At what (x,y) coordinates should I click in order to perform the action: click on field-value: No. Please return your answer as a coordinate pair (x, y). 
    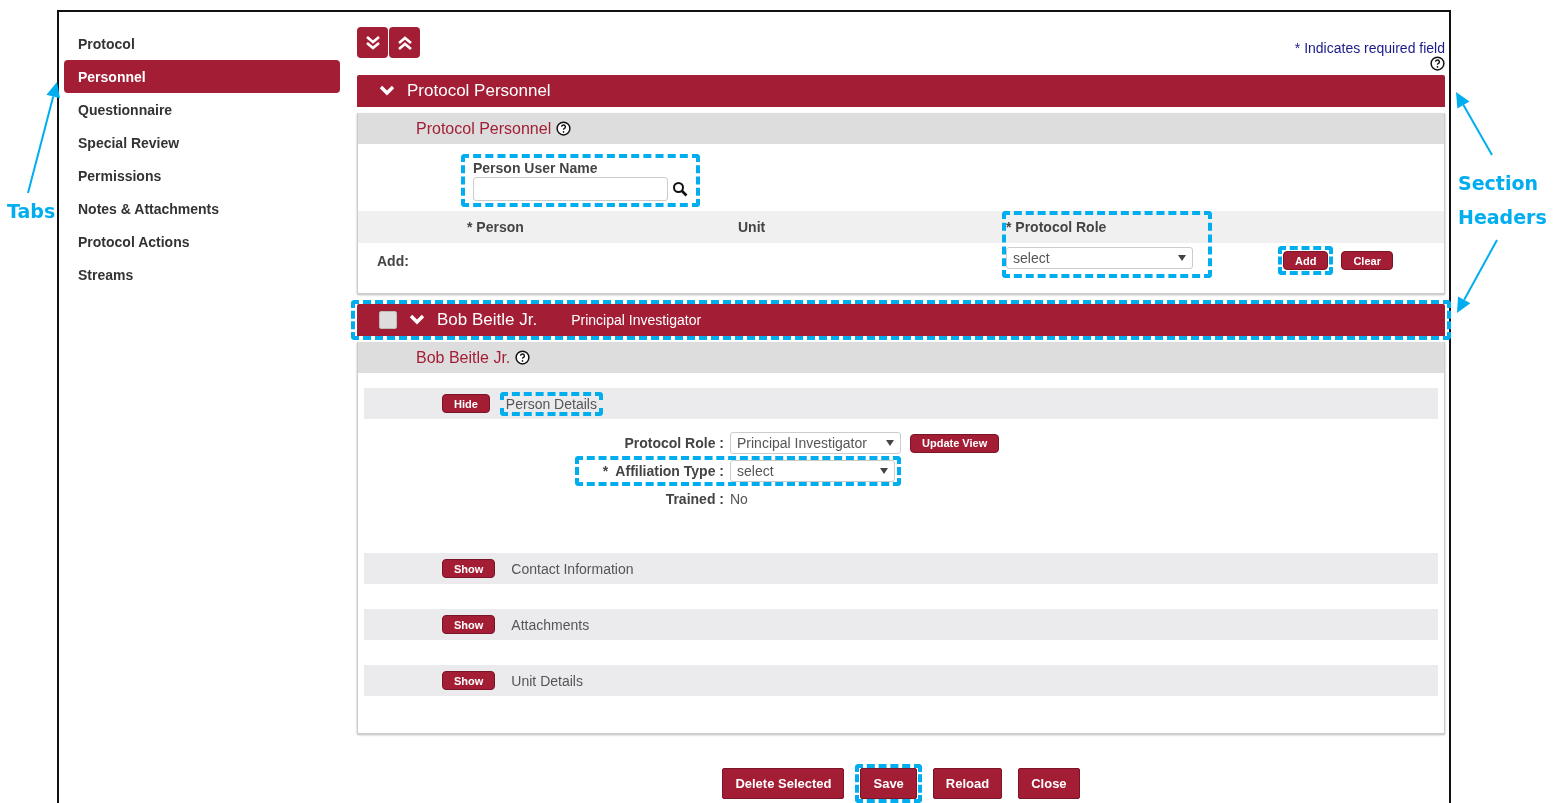
    Looking at the image, I should click on (739, 499).